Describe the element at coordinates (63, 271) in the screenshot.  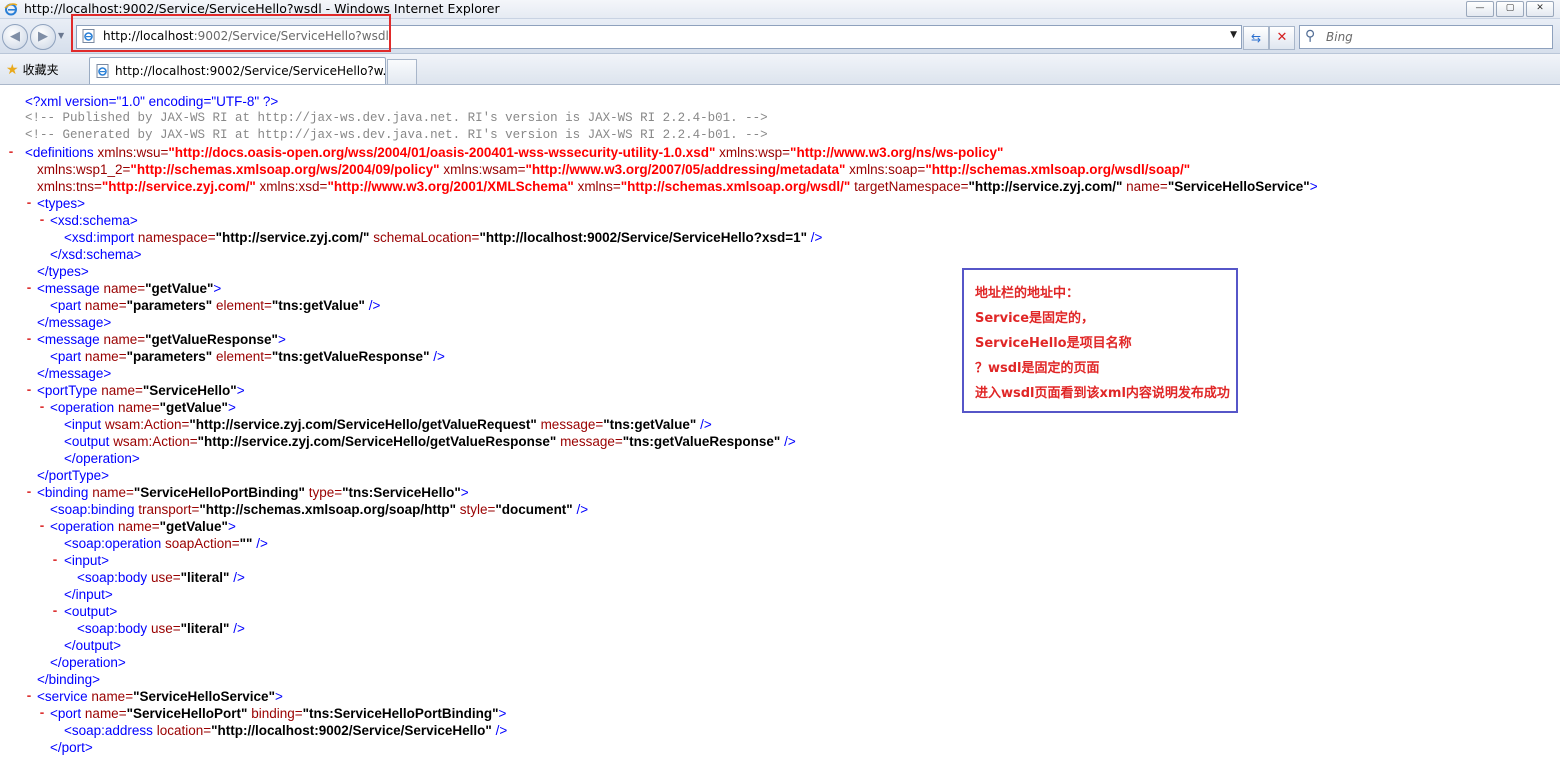
I see `xml-line: </types>` at that location.